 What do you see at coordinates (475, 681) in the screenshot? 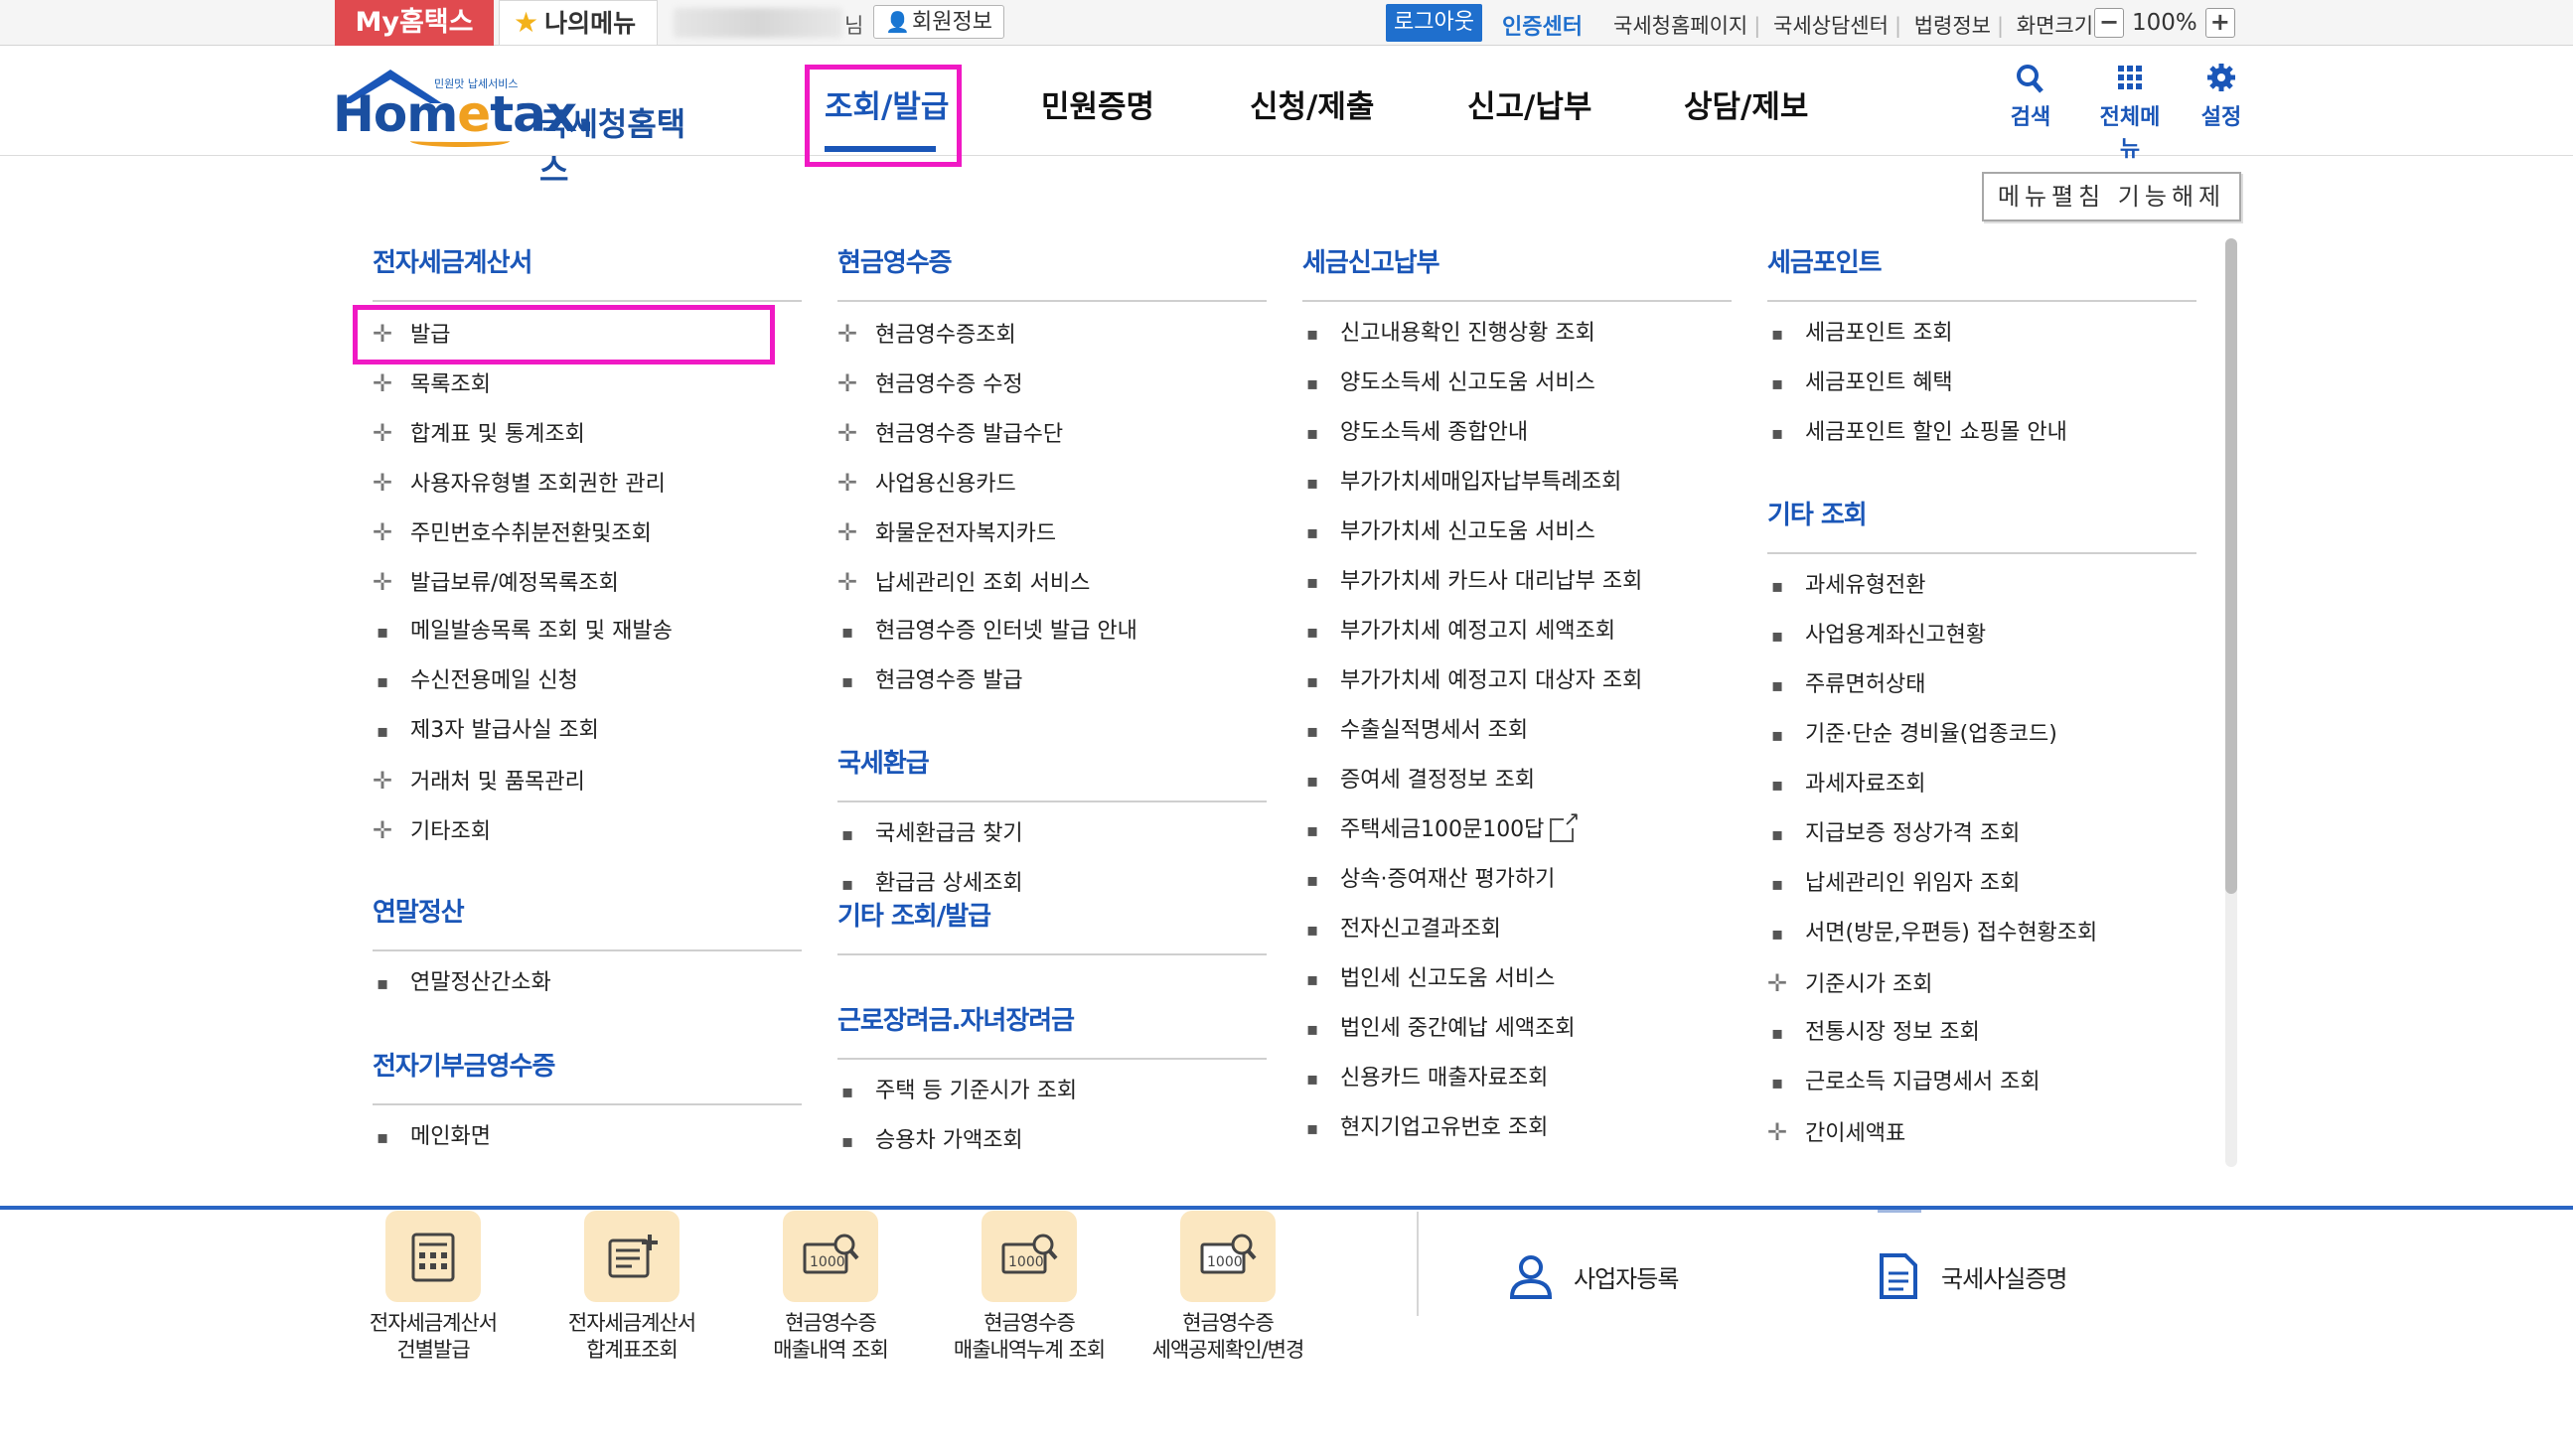
I see `menu-item-receive-mail: ▪ 수신전용메일 신청` at bounding box center [475, 681].